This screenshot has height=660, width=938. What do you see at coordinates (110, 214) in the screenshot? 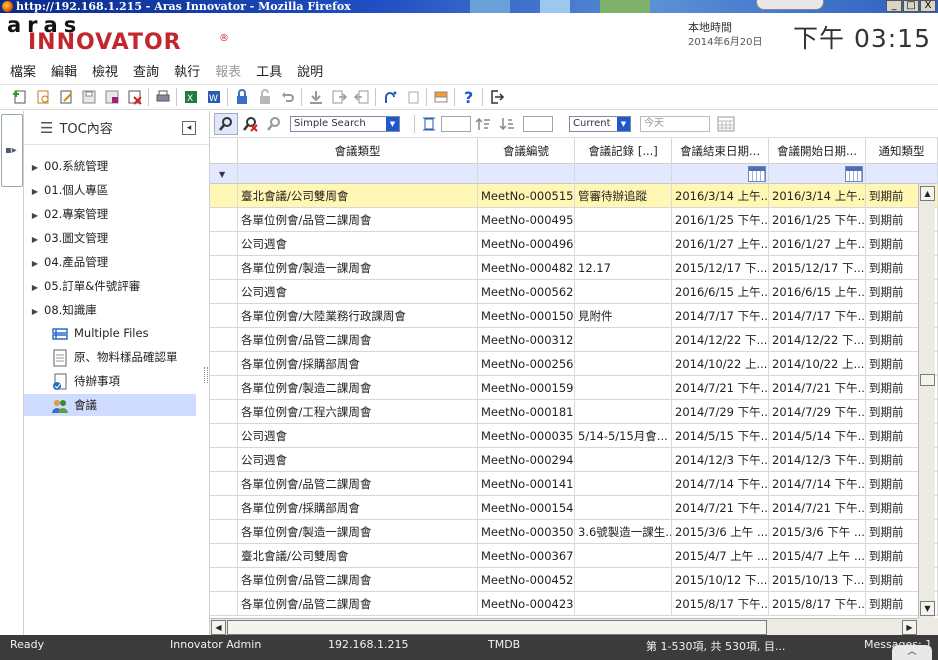
I see `toc-folder: ▶ 02.專案管理` at bounding box center [110, 214].